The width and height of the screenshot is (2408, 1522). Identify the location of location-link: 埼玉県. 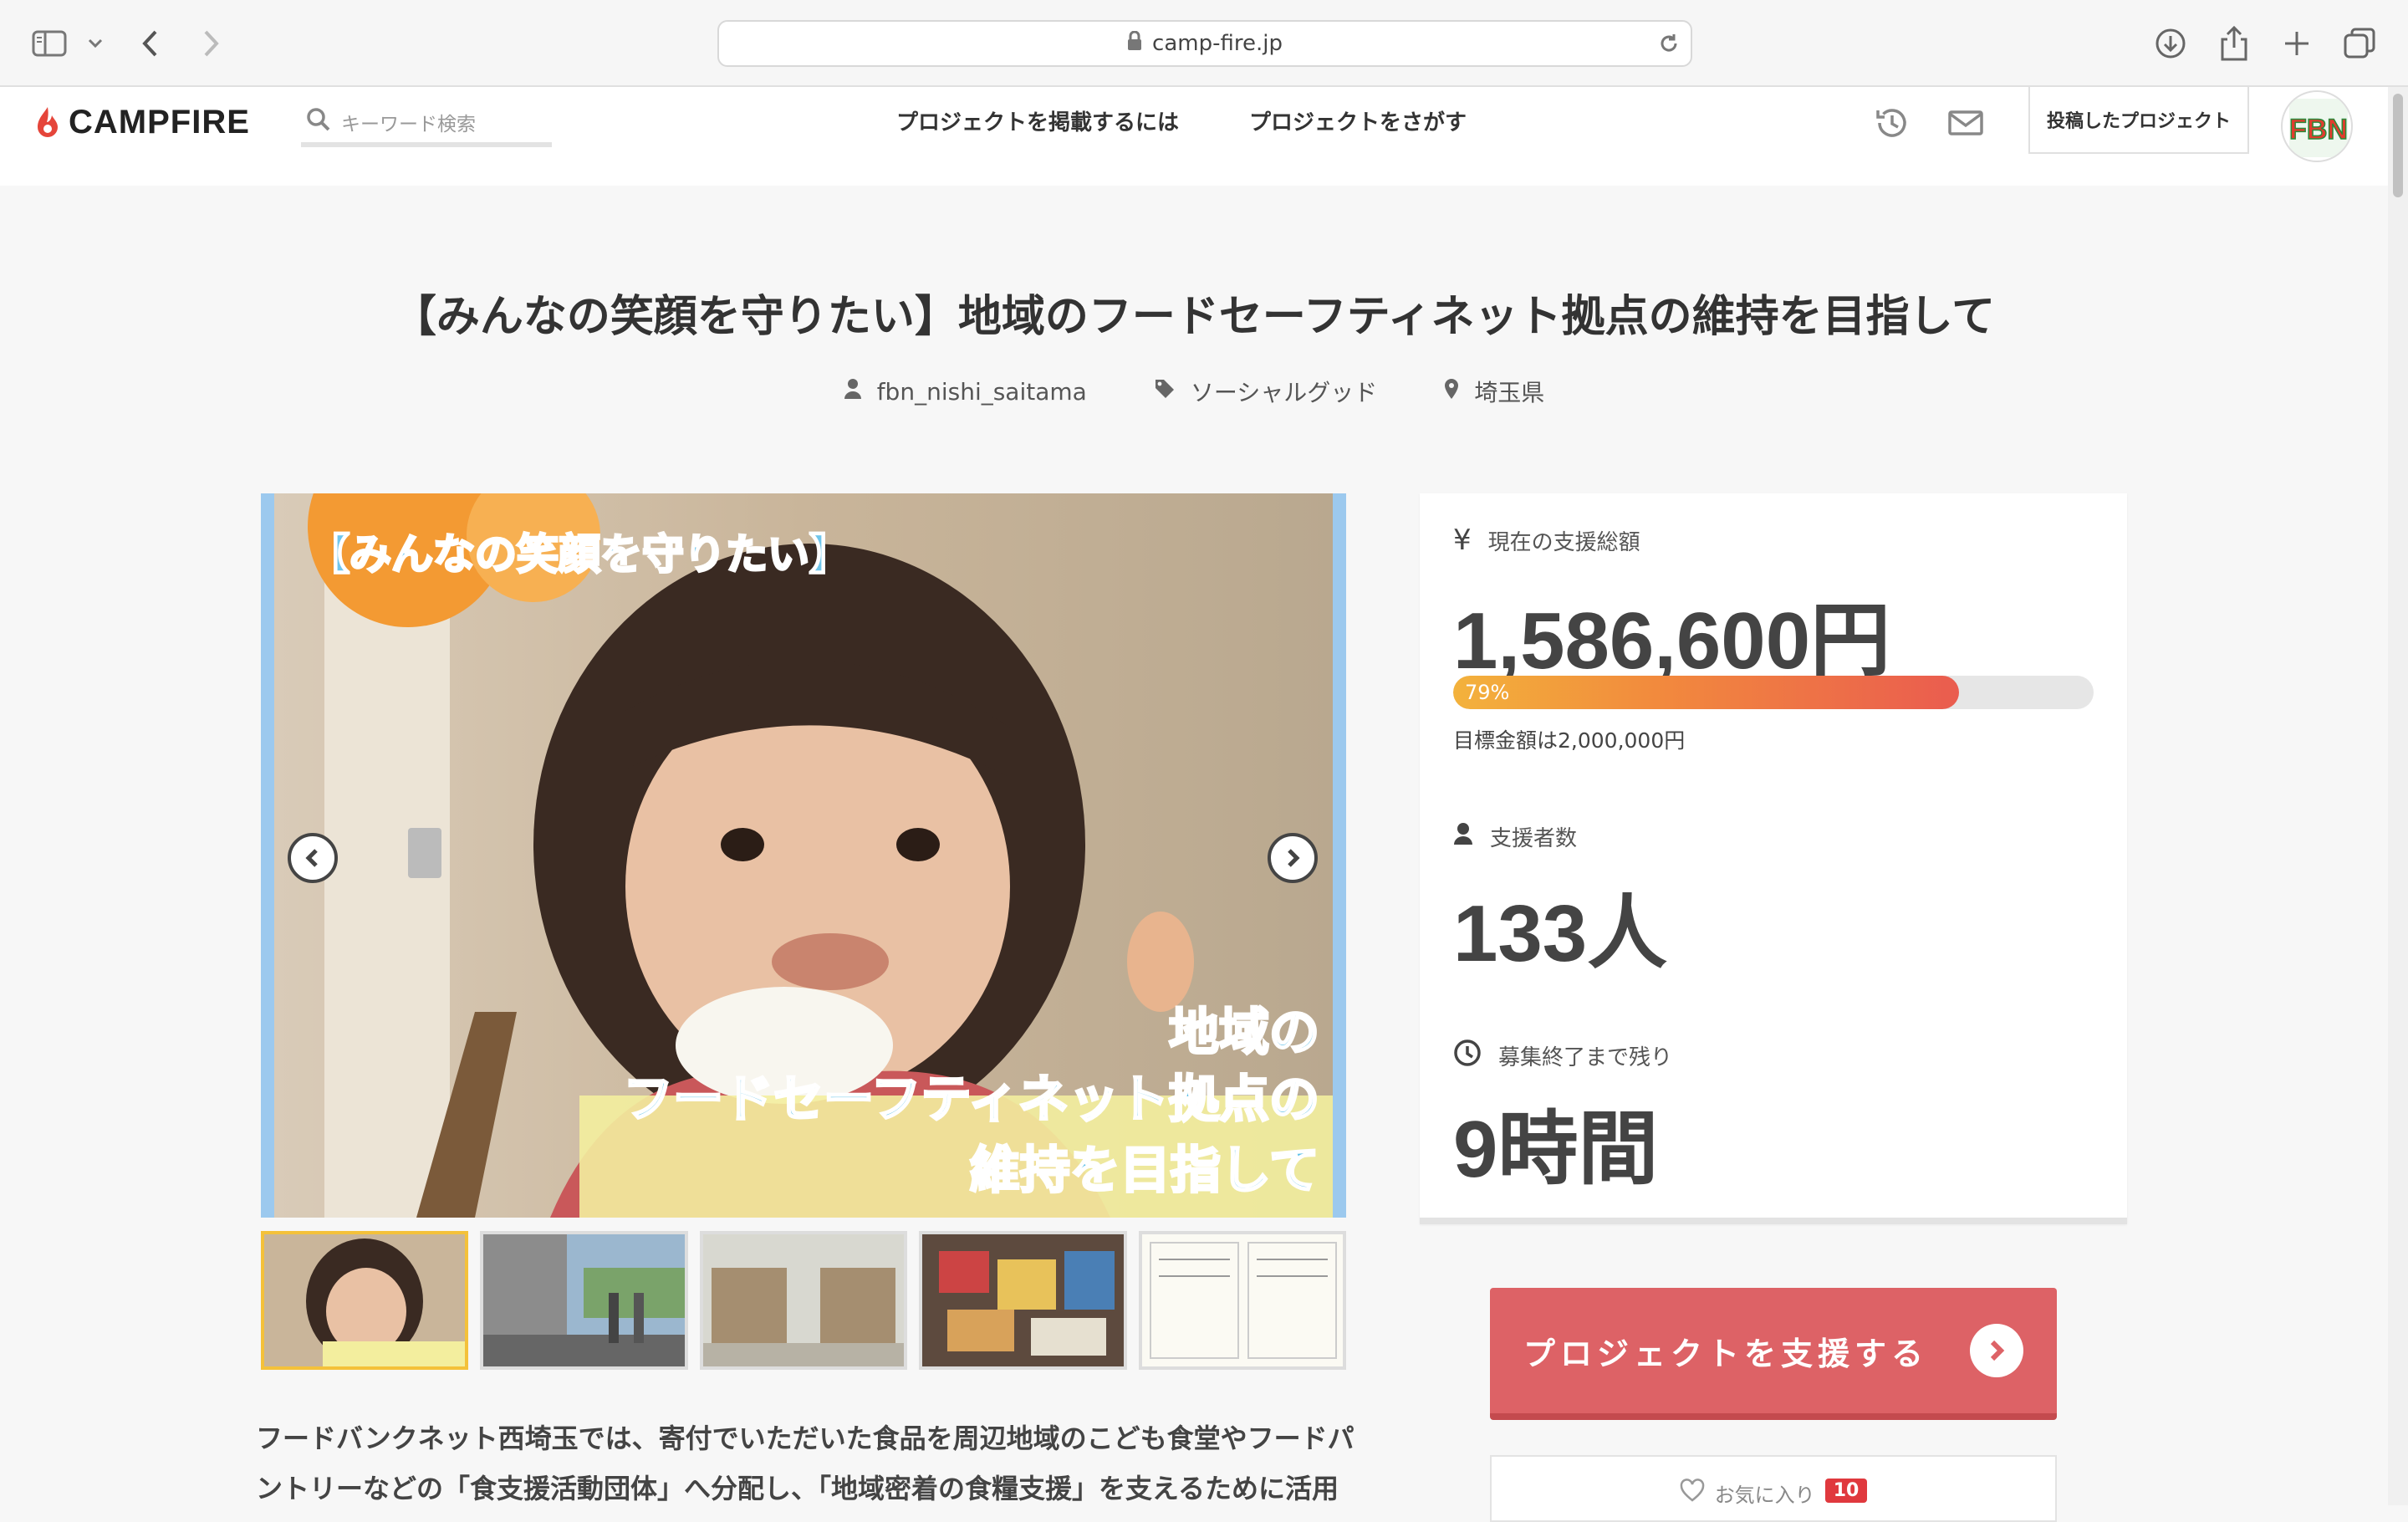
(1494, 392).